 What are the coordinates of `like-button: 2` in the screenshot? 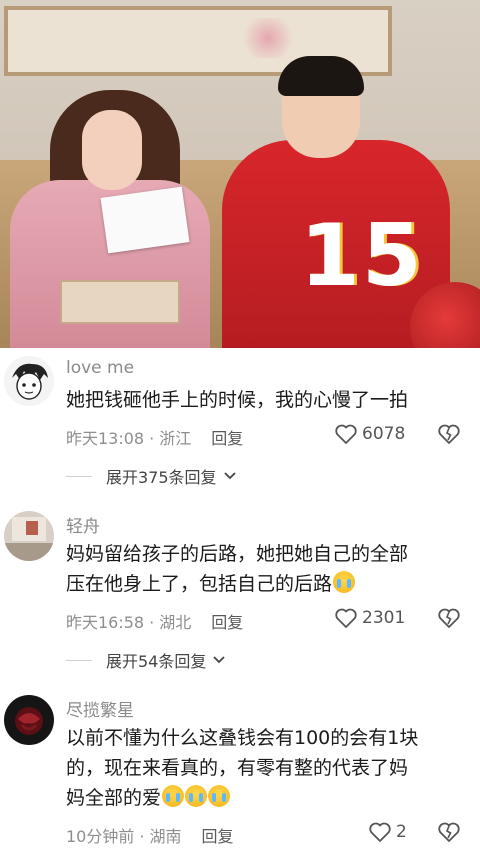 It's located at (387, 832).